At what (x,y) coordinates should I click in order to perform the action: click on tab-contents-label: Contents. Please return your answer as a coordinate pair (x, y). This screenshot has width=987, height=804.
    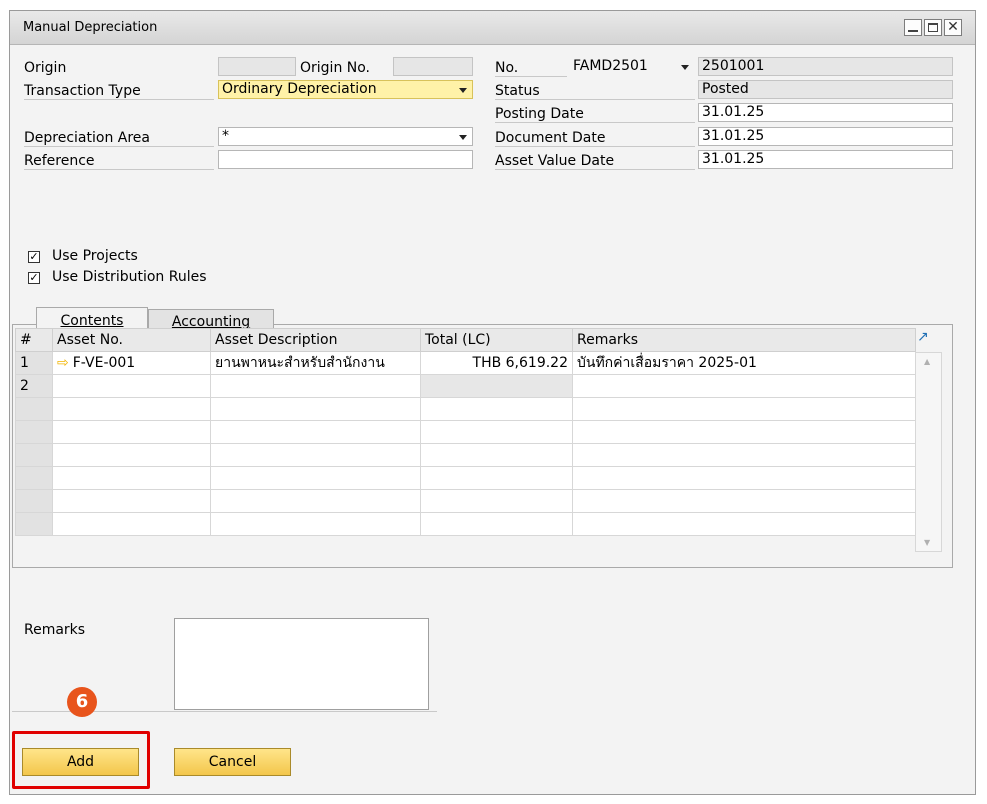
    Looking at the image, I should click on (92, 321).